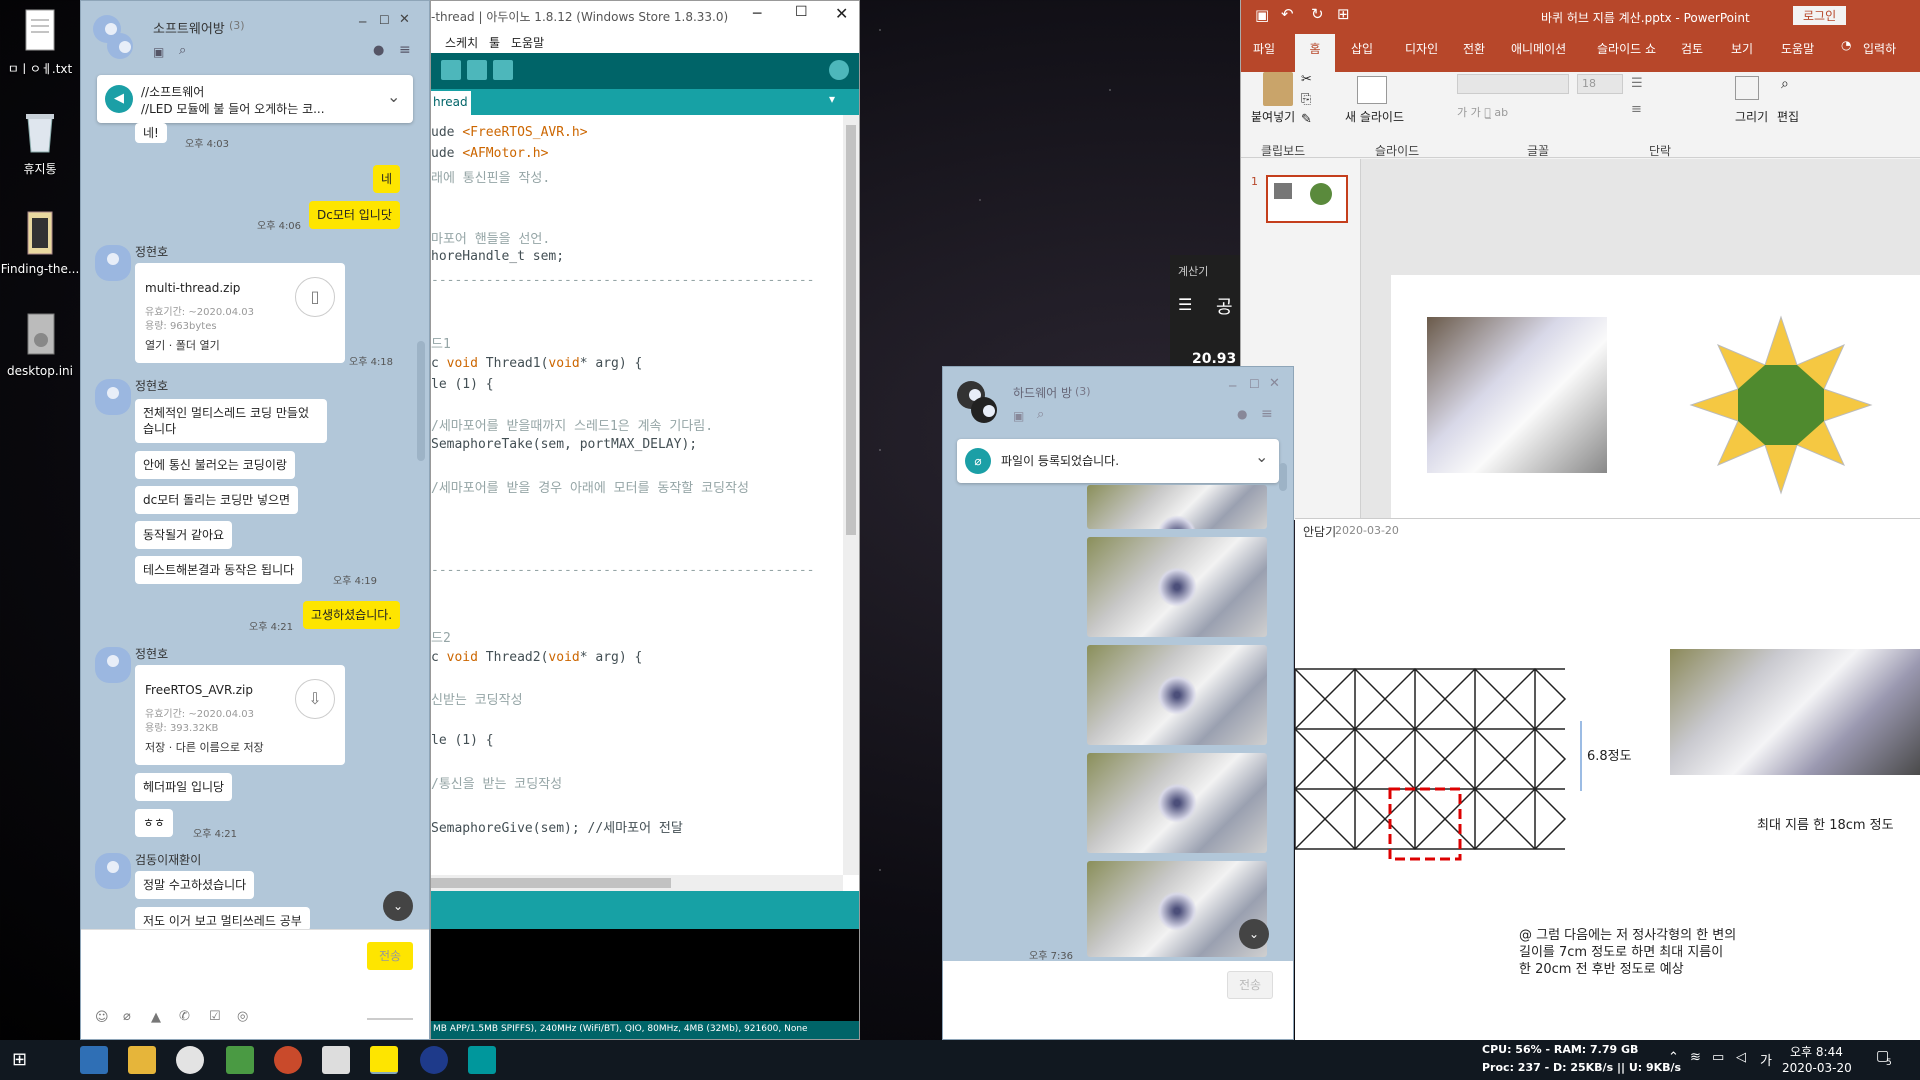 The width and height of the screenshot is (1920, 1080). Describe the element at coordinates (1421, 48) in the screenshot. I see `tab-design: 디자인` at that location.